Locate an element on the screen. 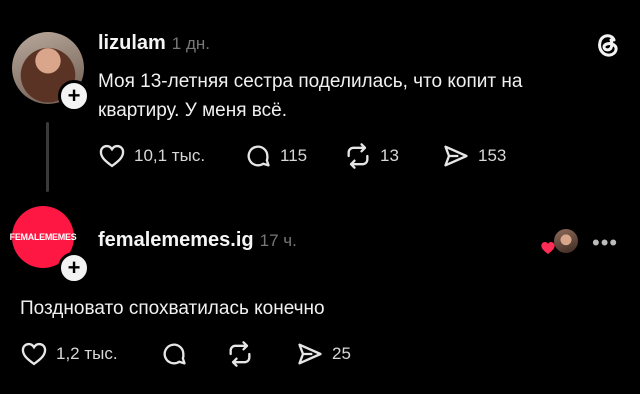 This screenshot has height=394, width=640. liked-by-avatar is located at coordinates (566, 241).